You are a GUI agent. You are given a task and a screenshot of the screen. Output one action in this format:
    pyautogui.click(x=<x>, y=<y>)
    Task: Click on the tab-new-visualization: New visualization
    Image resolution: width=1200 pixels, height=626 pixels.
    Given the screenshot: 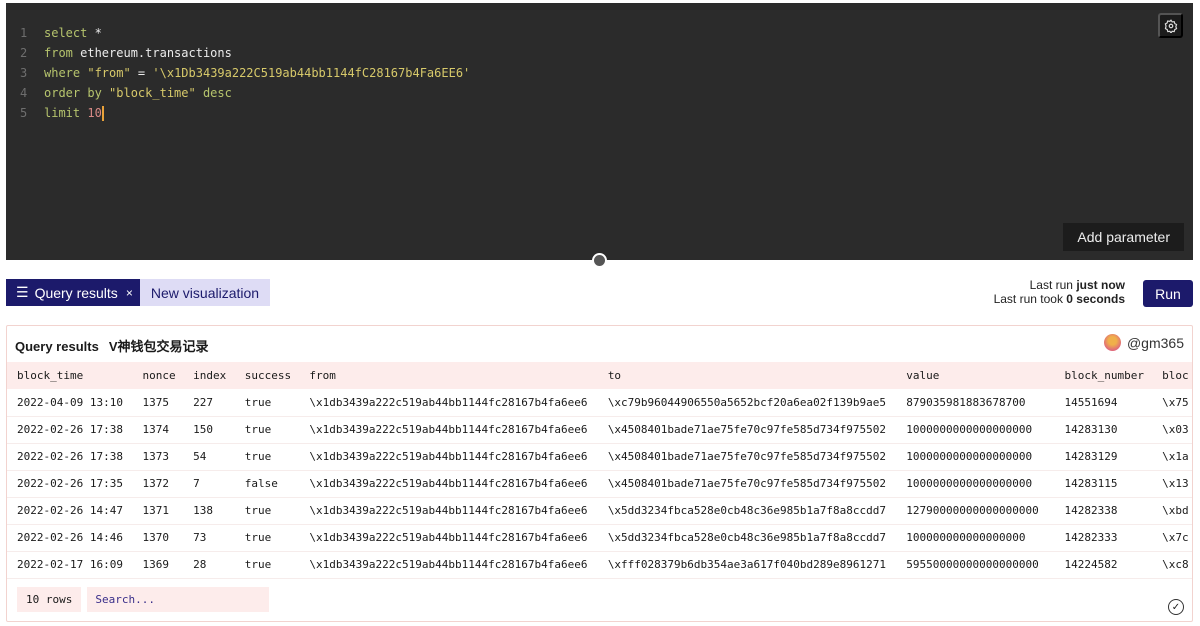 What is the action you would take?
    pyautogui.click(x=205, y=292)
    